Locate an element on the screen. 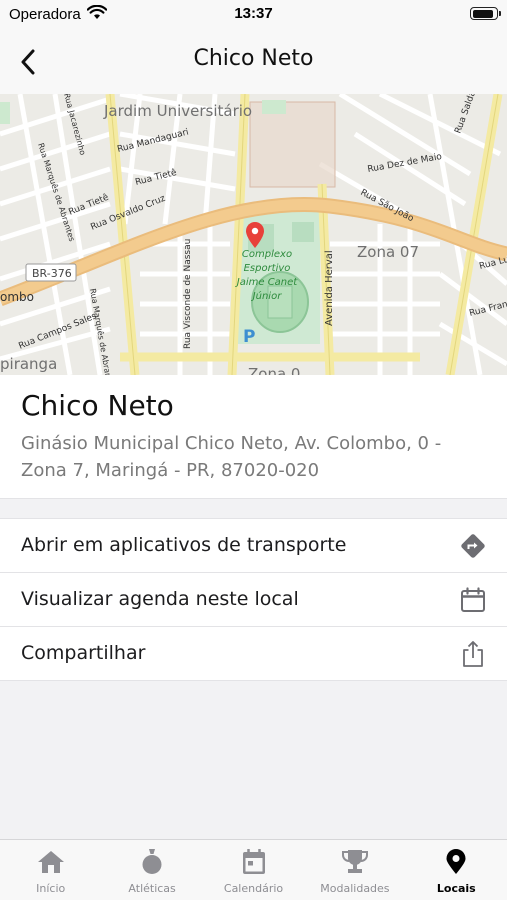 This screenshot has height=900, width=507. tab-label: Locais is located at coordinates (456, 888).